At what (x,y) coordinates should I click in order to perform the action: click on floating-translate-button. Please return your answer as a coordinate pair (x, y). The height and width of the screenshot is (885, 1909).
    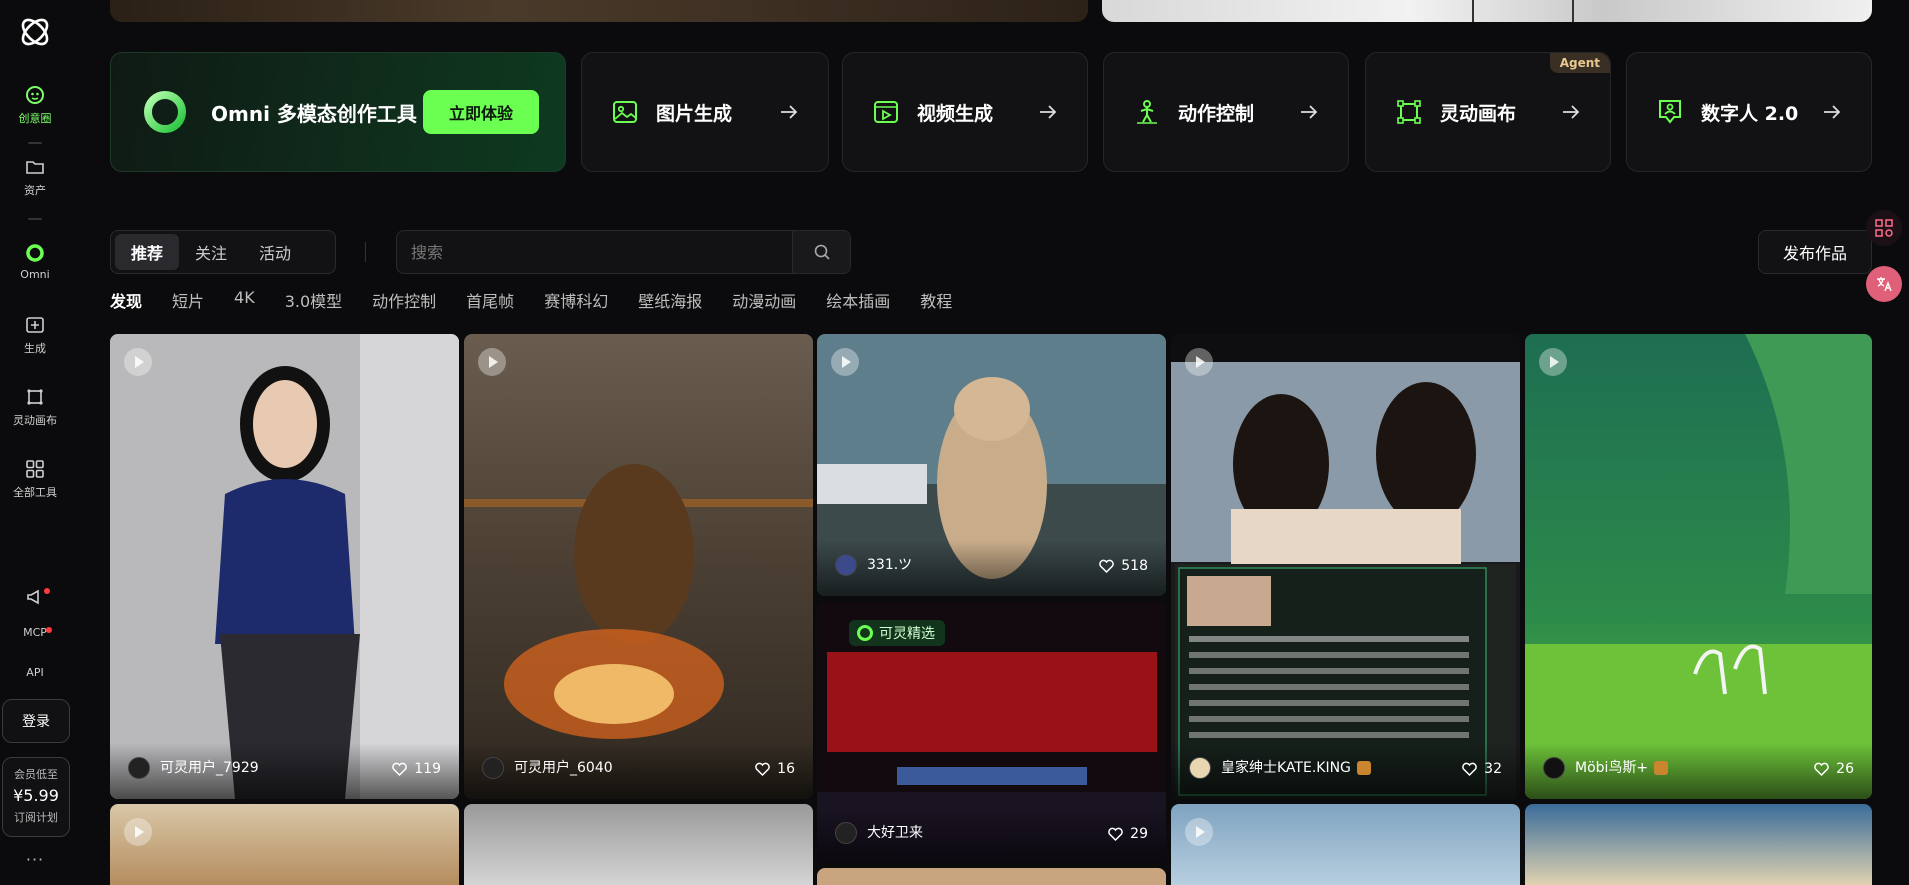
    Looking at the image, I should click on (1884, 284).